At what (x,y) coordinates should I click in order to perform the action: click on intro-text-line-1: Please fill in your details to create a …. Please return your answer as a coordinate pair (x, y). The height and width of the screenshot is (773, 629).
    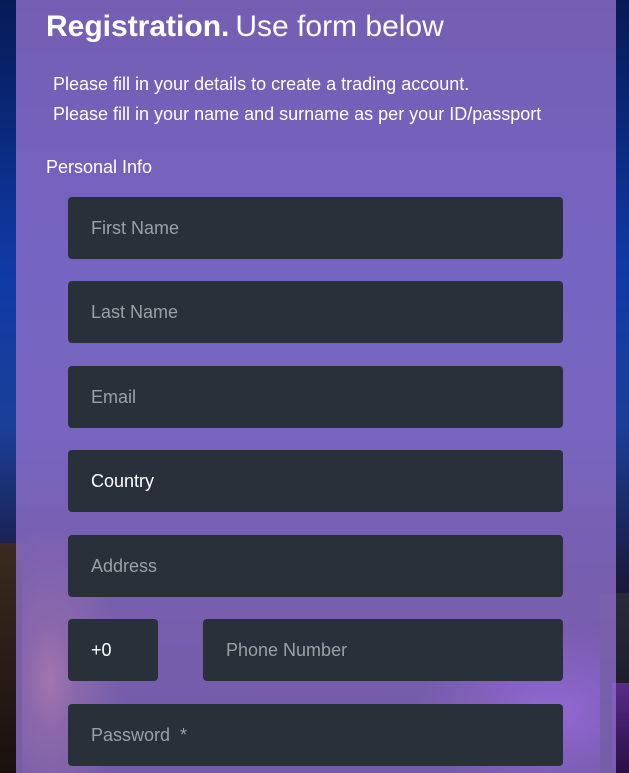
    Looking at the image, I should click on (261, 84).